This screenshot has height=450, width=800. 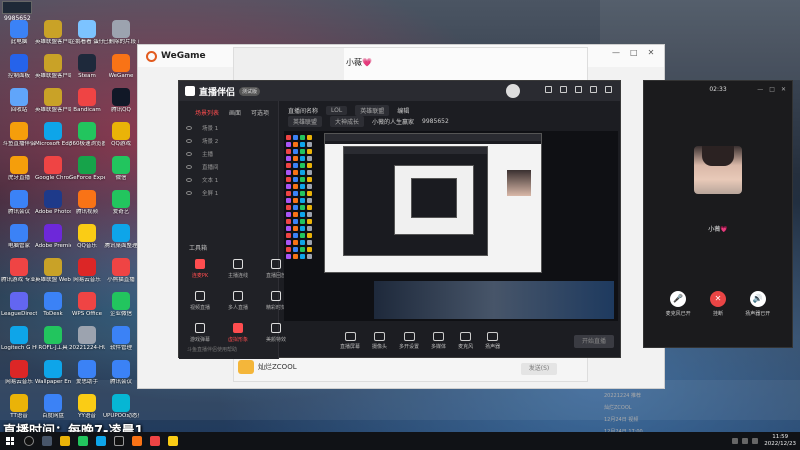 I want to click on desktop-icon: 虎牙直播, so click(x=19, y=175).